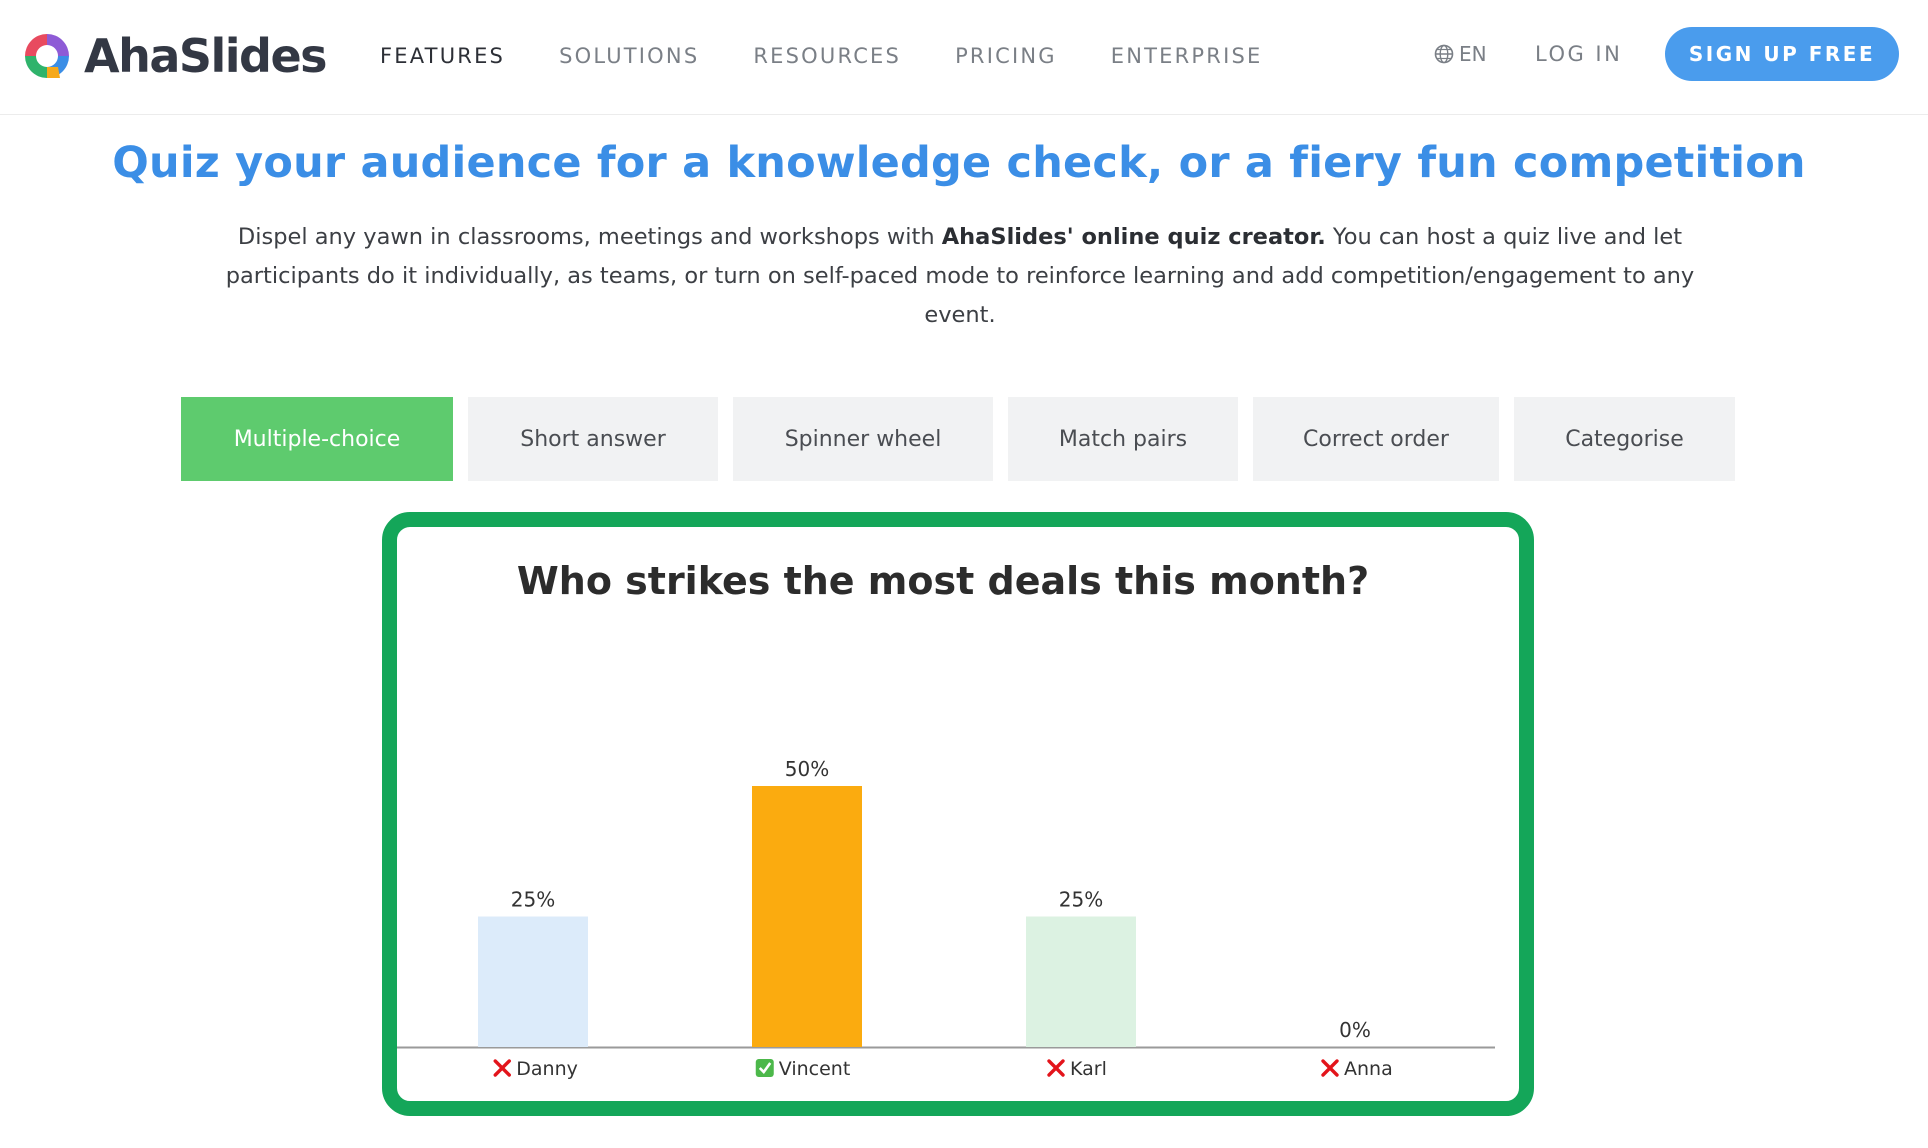 This screenshot has height=1148, width=1928. What do you see at coordinates (1187, 56) in the screenshot?
I see `nav-enterprise: ENTERPRISE` at bounding box center [1187, 56].